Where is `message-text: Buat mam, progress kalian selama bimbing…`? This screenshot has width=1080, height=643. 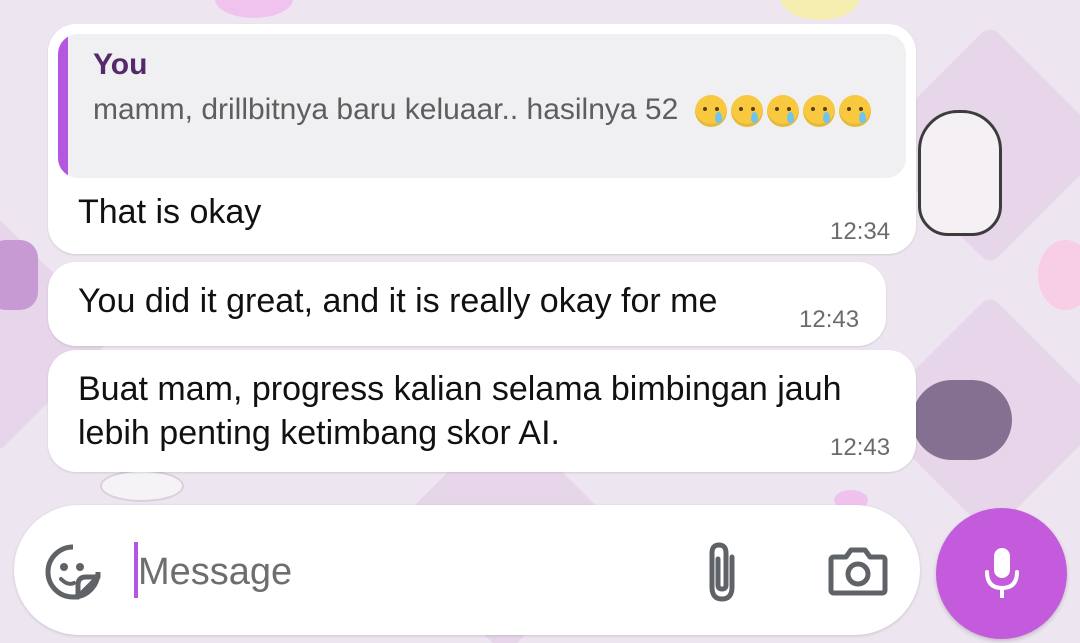 message-text: Buat mam, progress kalian selama bimbing… is located at coordinates (460, 411).